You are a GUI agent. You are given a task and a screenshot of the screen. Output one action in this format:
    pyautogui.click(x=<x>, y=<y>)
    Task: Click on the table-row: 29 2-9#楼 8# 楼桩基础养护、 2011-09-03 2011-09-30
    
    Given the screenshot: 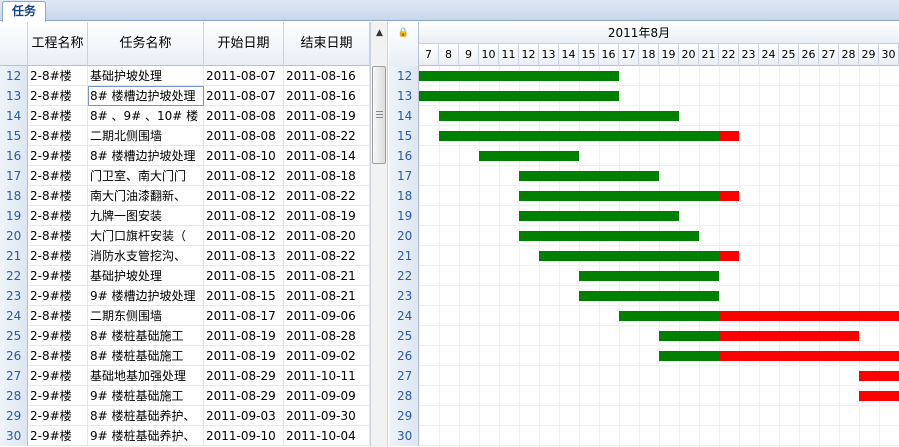 What is the action you would take?
    pyautogui.click(x=185, y=416)
    